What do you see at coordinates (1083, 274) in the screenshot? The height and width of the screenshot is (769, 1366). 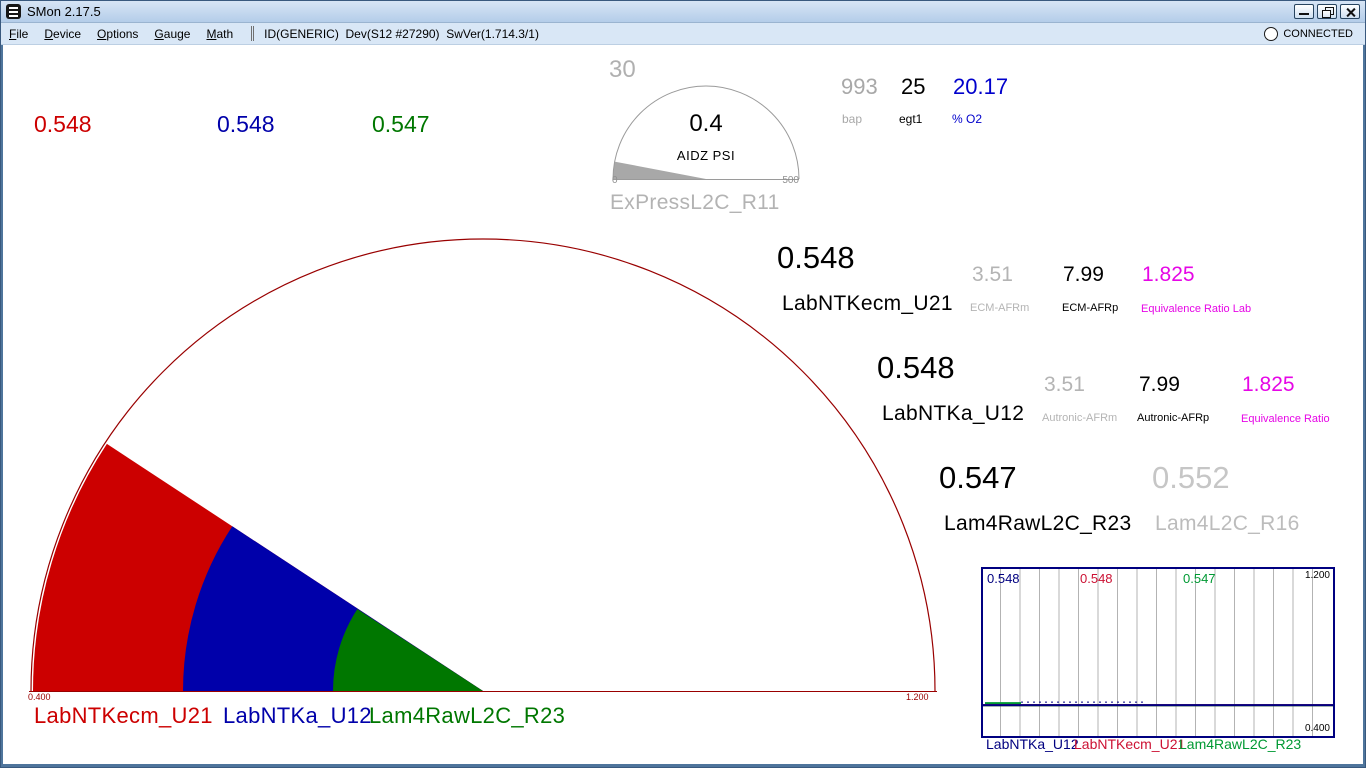 I see `row1-metric2-value: 7.99` at bounding box center [1083, 274].